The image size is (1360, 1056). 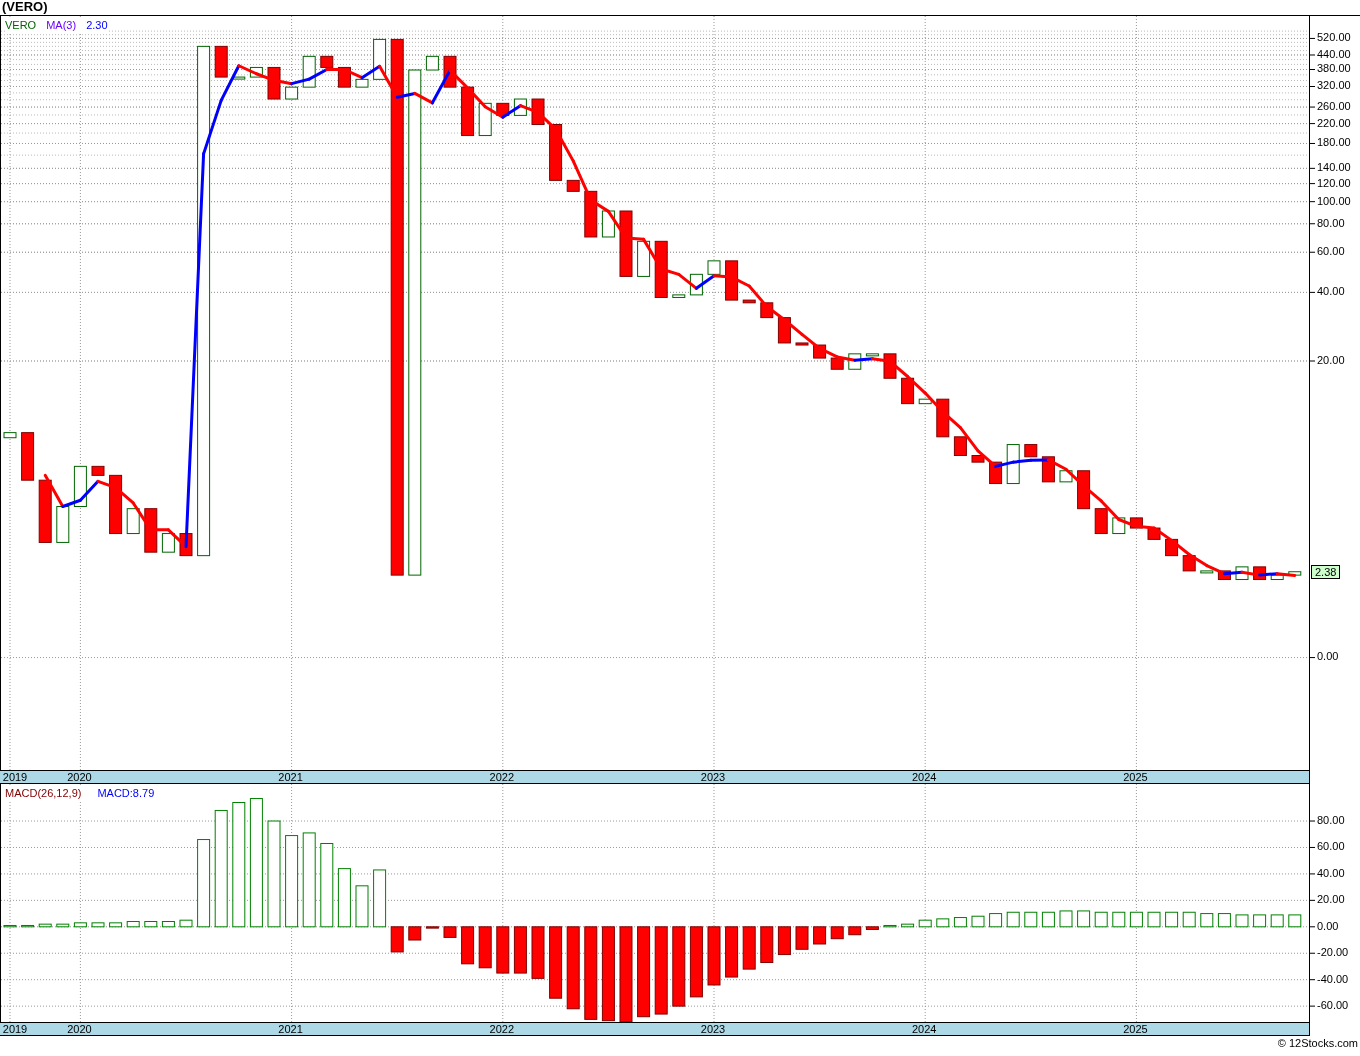 I want to click on axis-tick-label: 260.00, so click(x=1334, y=106).